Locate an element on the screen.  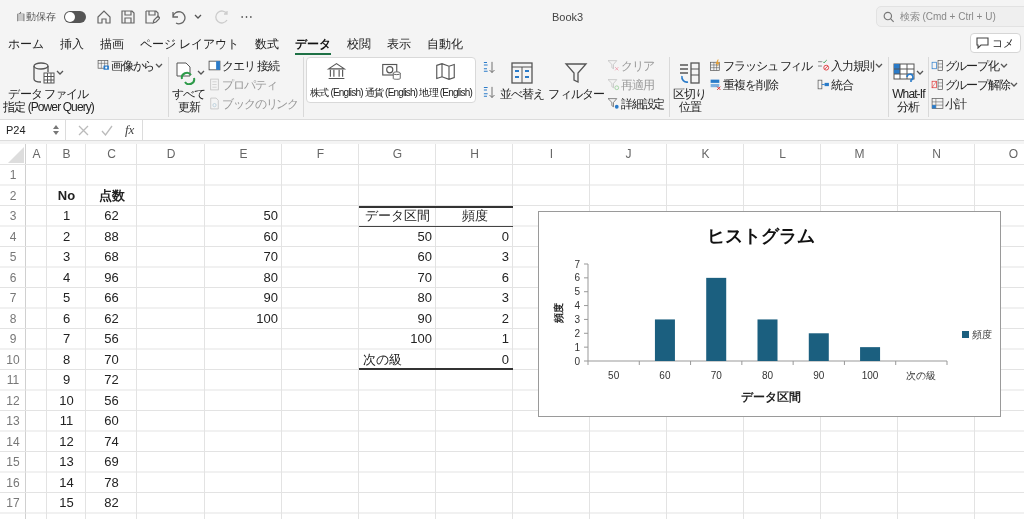
undo-icon is located at coordinates (178, 16).